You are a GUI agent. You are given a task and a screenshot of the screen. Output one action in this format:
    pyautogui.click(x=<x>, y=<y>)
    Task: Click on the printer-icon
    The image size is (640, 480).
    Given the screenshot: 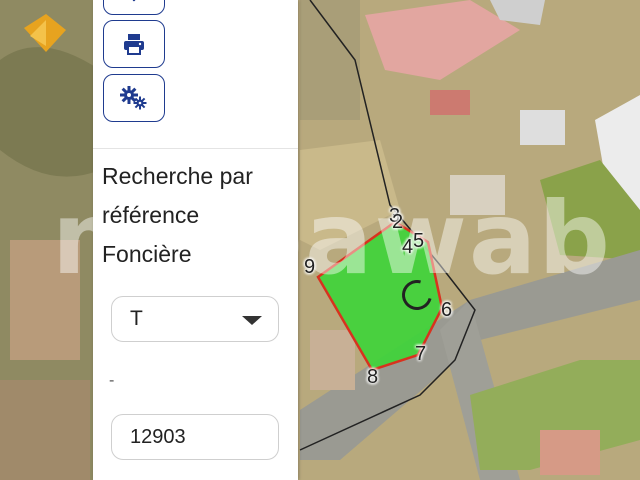 What is the action you would take?
    pyautogui.click(x=134, y=44)
    